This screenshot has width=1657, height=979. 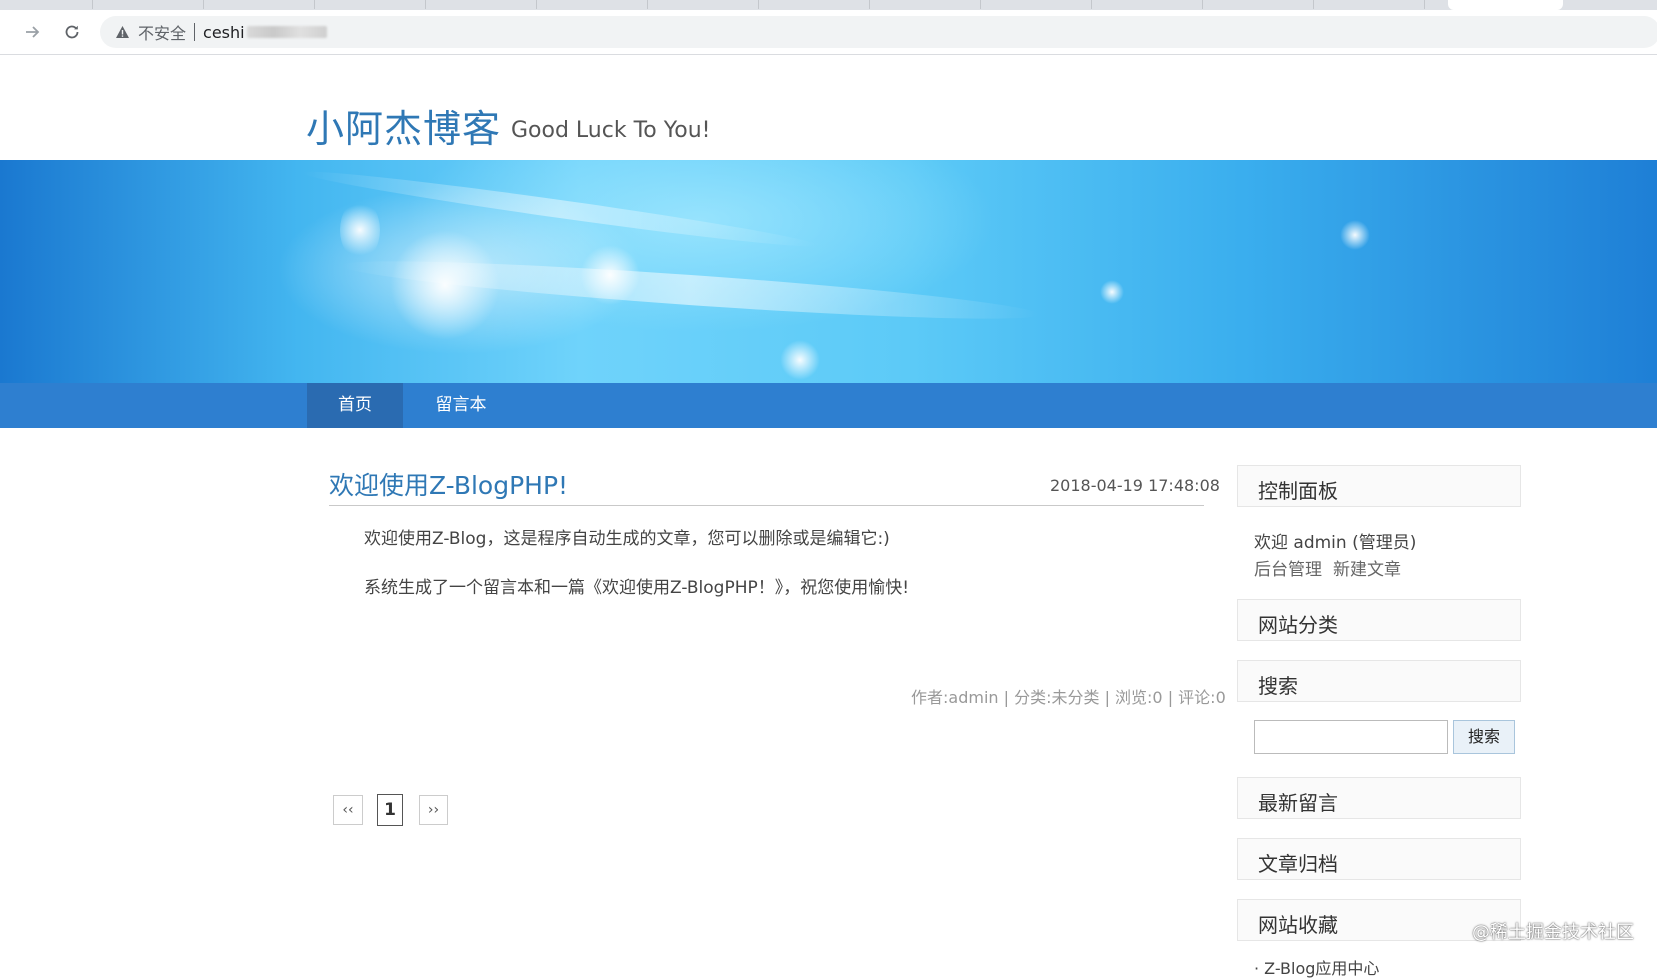 What do you see at coordinates (1484, 737) in the screenshot?
I see `search-button: 搜索` at bounding box center [1484, 737].